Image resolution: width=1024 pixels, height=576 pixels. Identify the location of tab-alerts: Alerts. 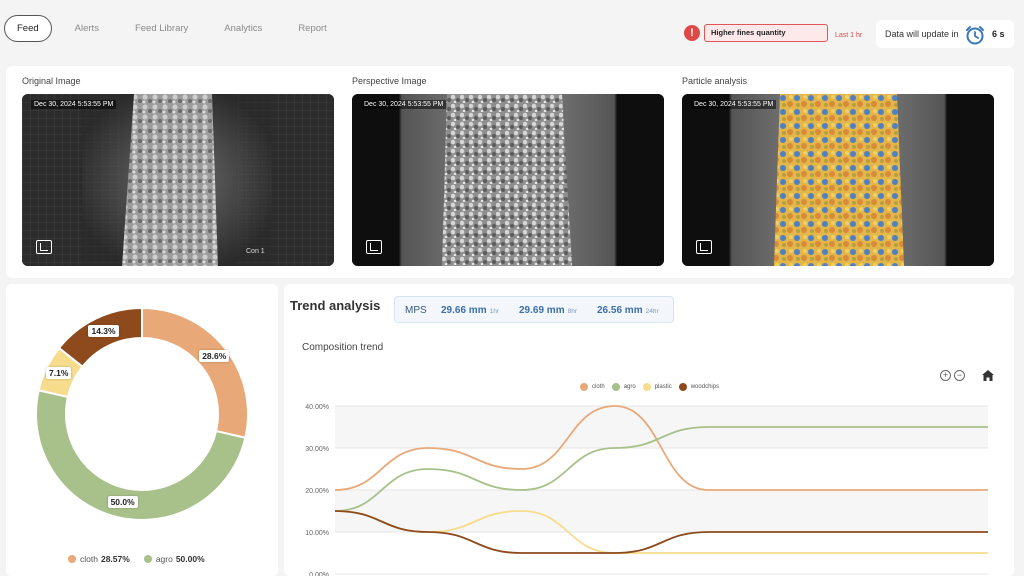
(87, 28).